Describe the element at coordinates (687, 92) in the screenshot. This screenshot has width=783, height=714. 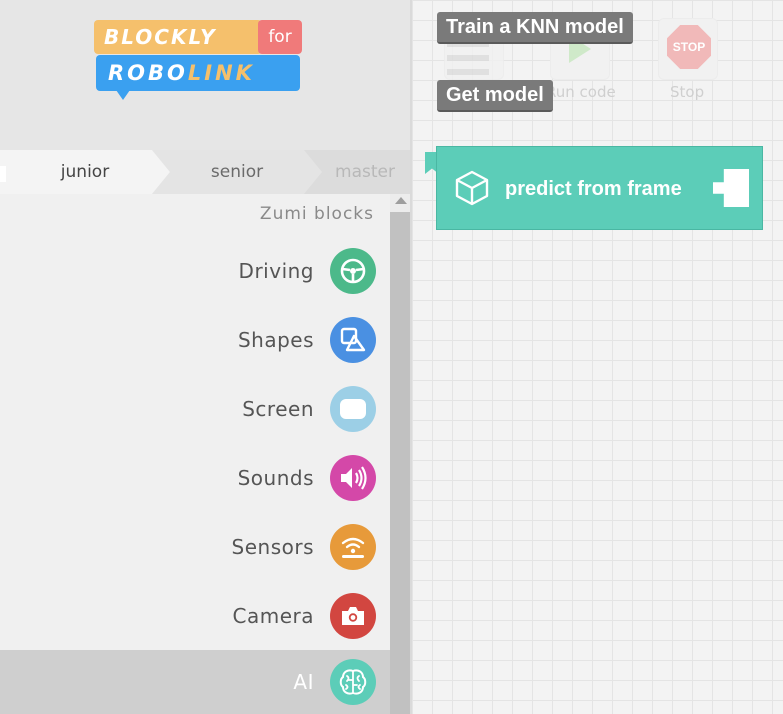
I see `stop-label: Stop` at that location.